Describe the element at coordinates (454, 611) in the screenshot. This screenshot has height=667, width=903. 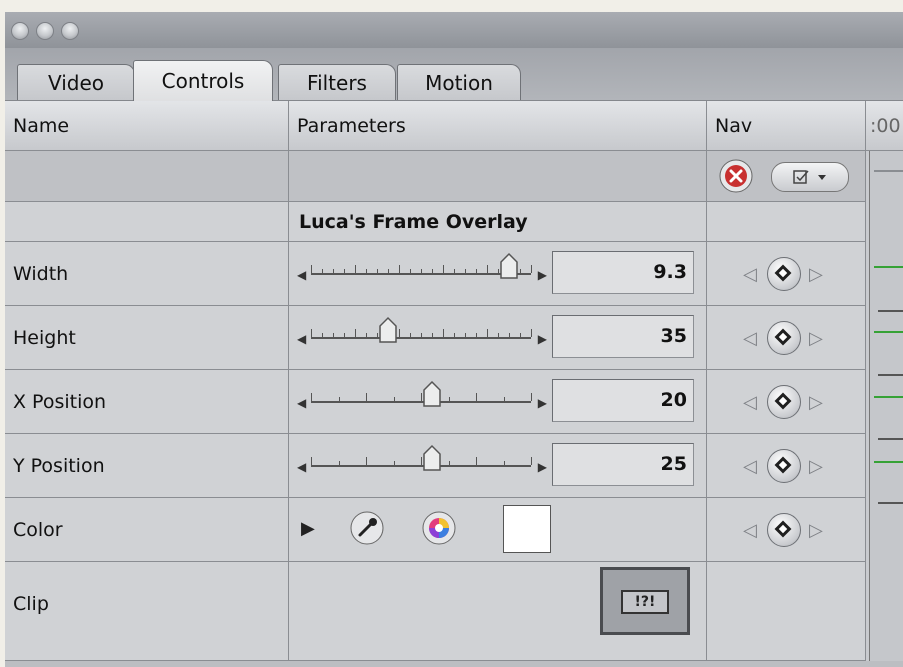
I see `param-row-clip: Clip !?!` at that location.